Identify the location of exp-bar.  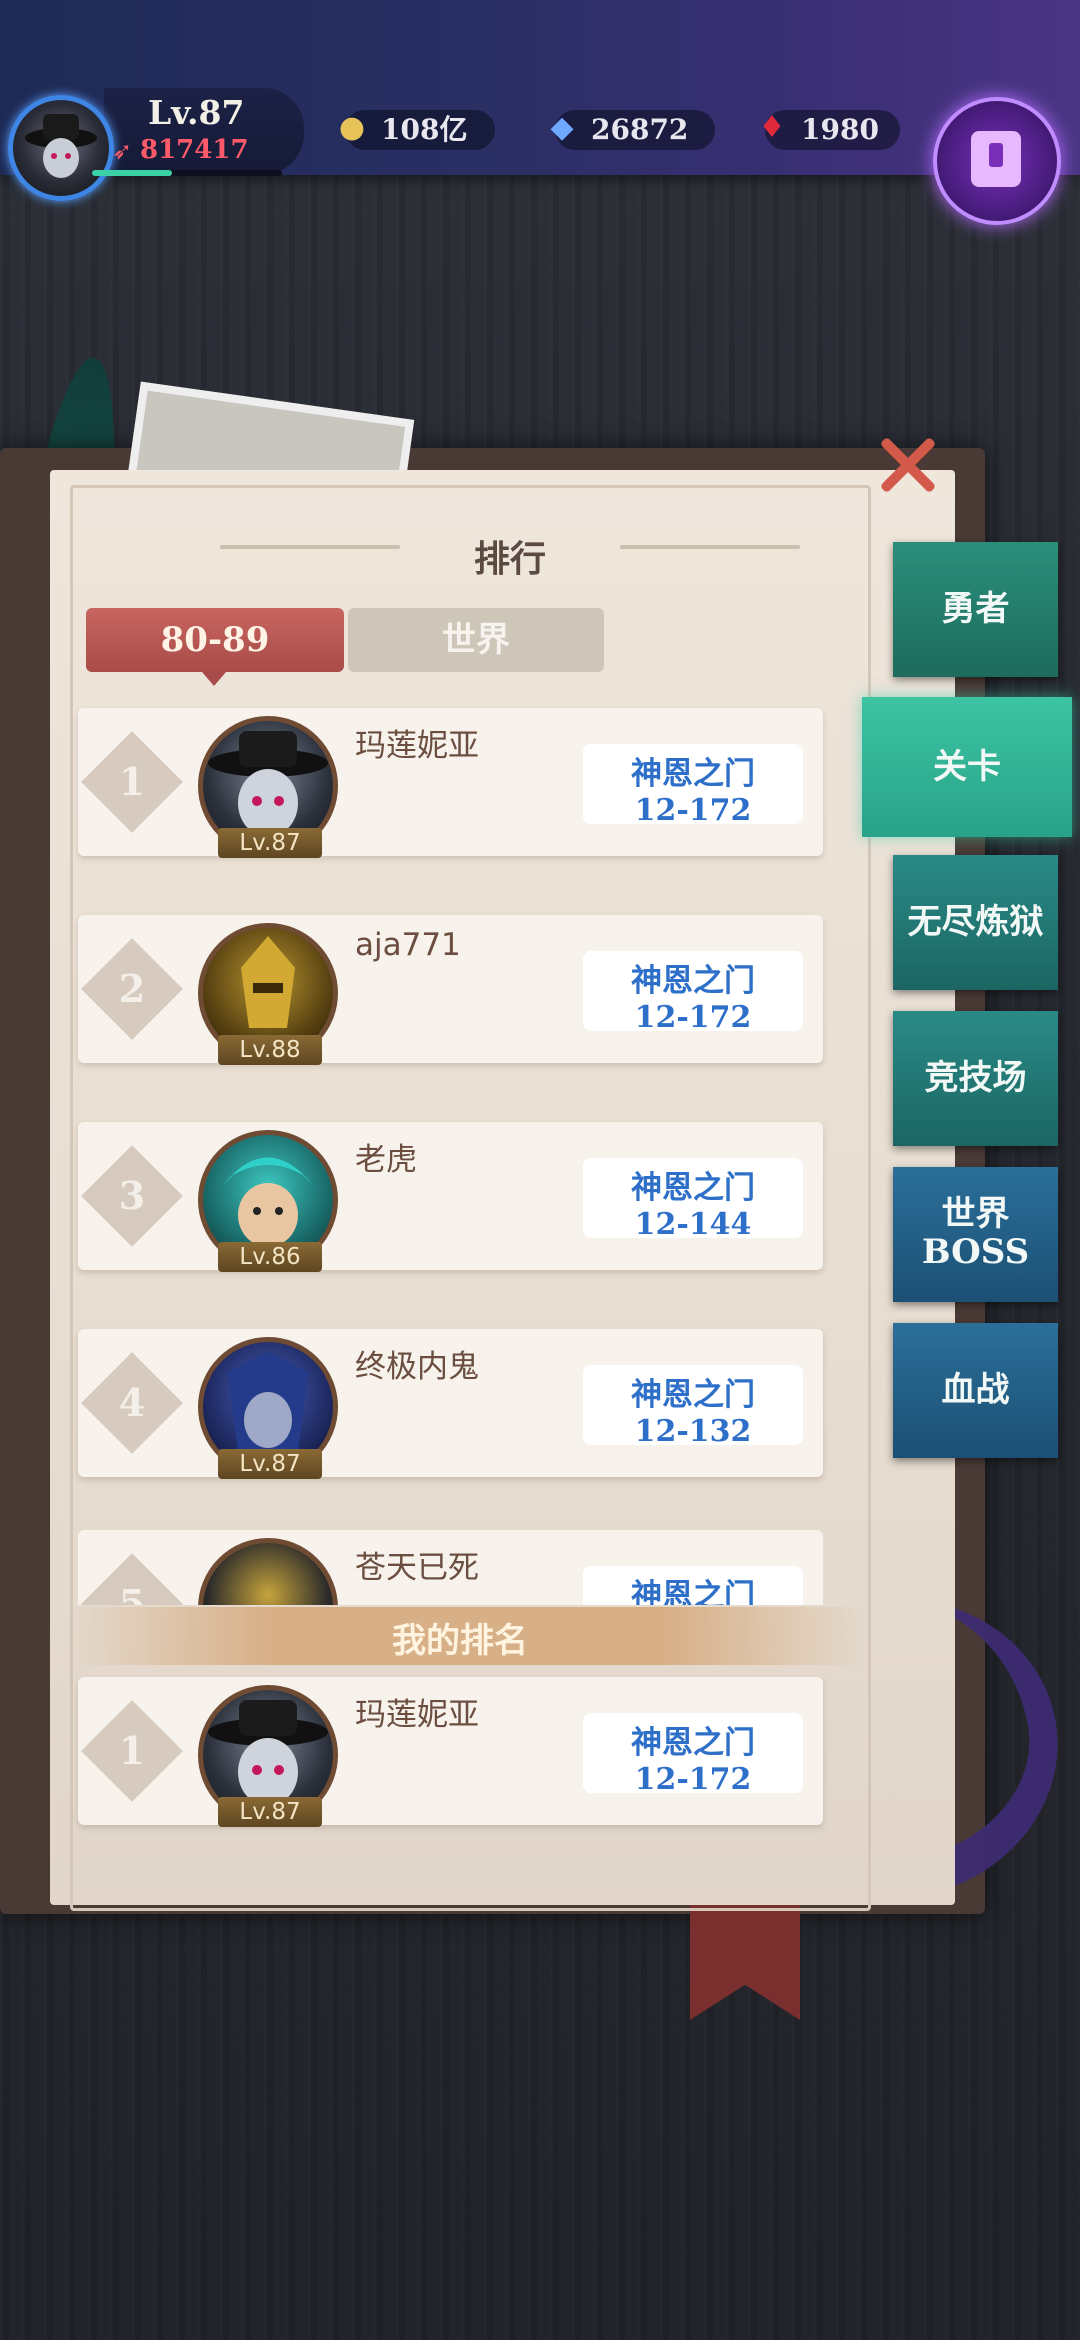
(187, 173).